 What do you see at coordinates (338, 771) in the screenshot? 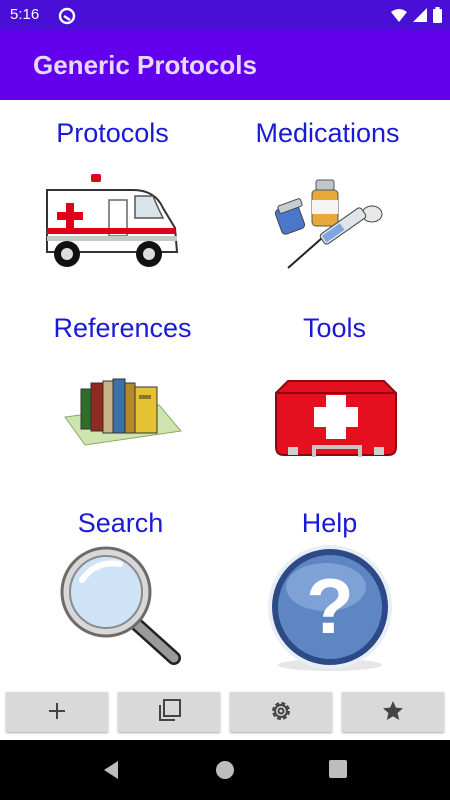
I see `recents-icon` at bounding box center [338, 771].